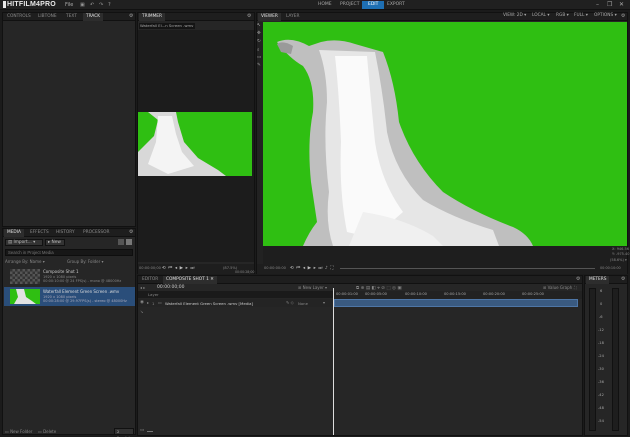 This screenshot has width=630, height=437. What do you see at coordinates (601, 395) in the screenshot?
I see `meter-tick: -42` at bounding box center [601, 395].